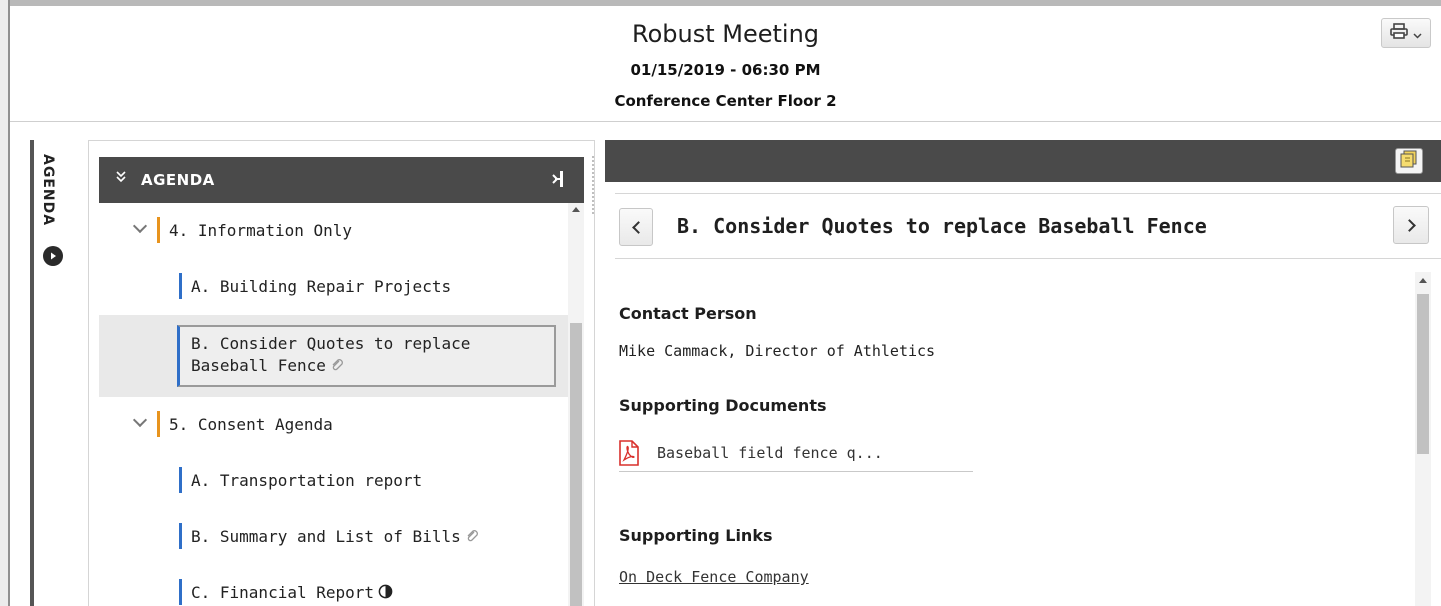 Image resolution: width=1441 pixels, height=606 pixels. I want to click on double-chevron-down-icon, so click(121, 179).